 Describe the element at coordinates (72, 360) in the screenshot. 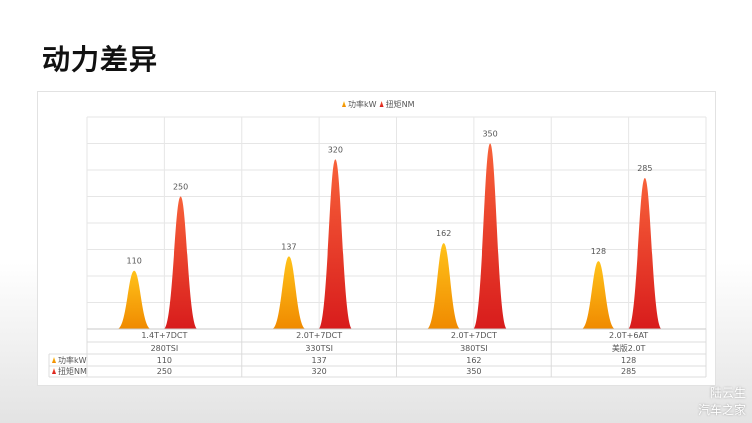

I see `table-row-header-power: 功率kW` at that location.